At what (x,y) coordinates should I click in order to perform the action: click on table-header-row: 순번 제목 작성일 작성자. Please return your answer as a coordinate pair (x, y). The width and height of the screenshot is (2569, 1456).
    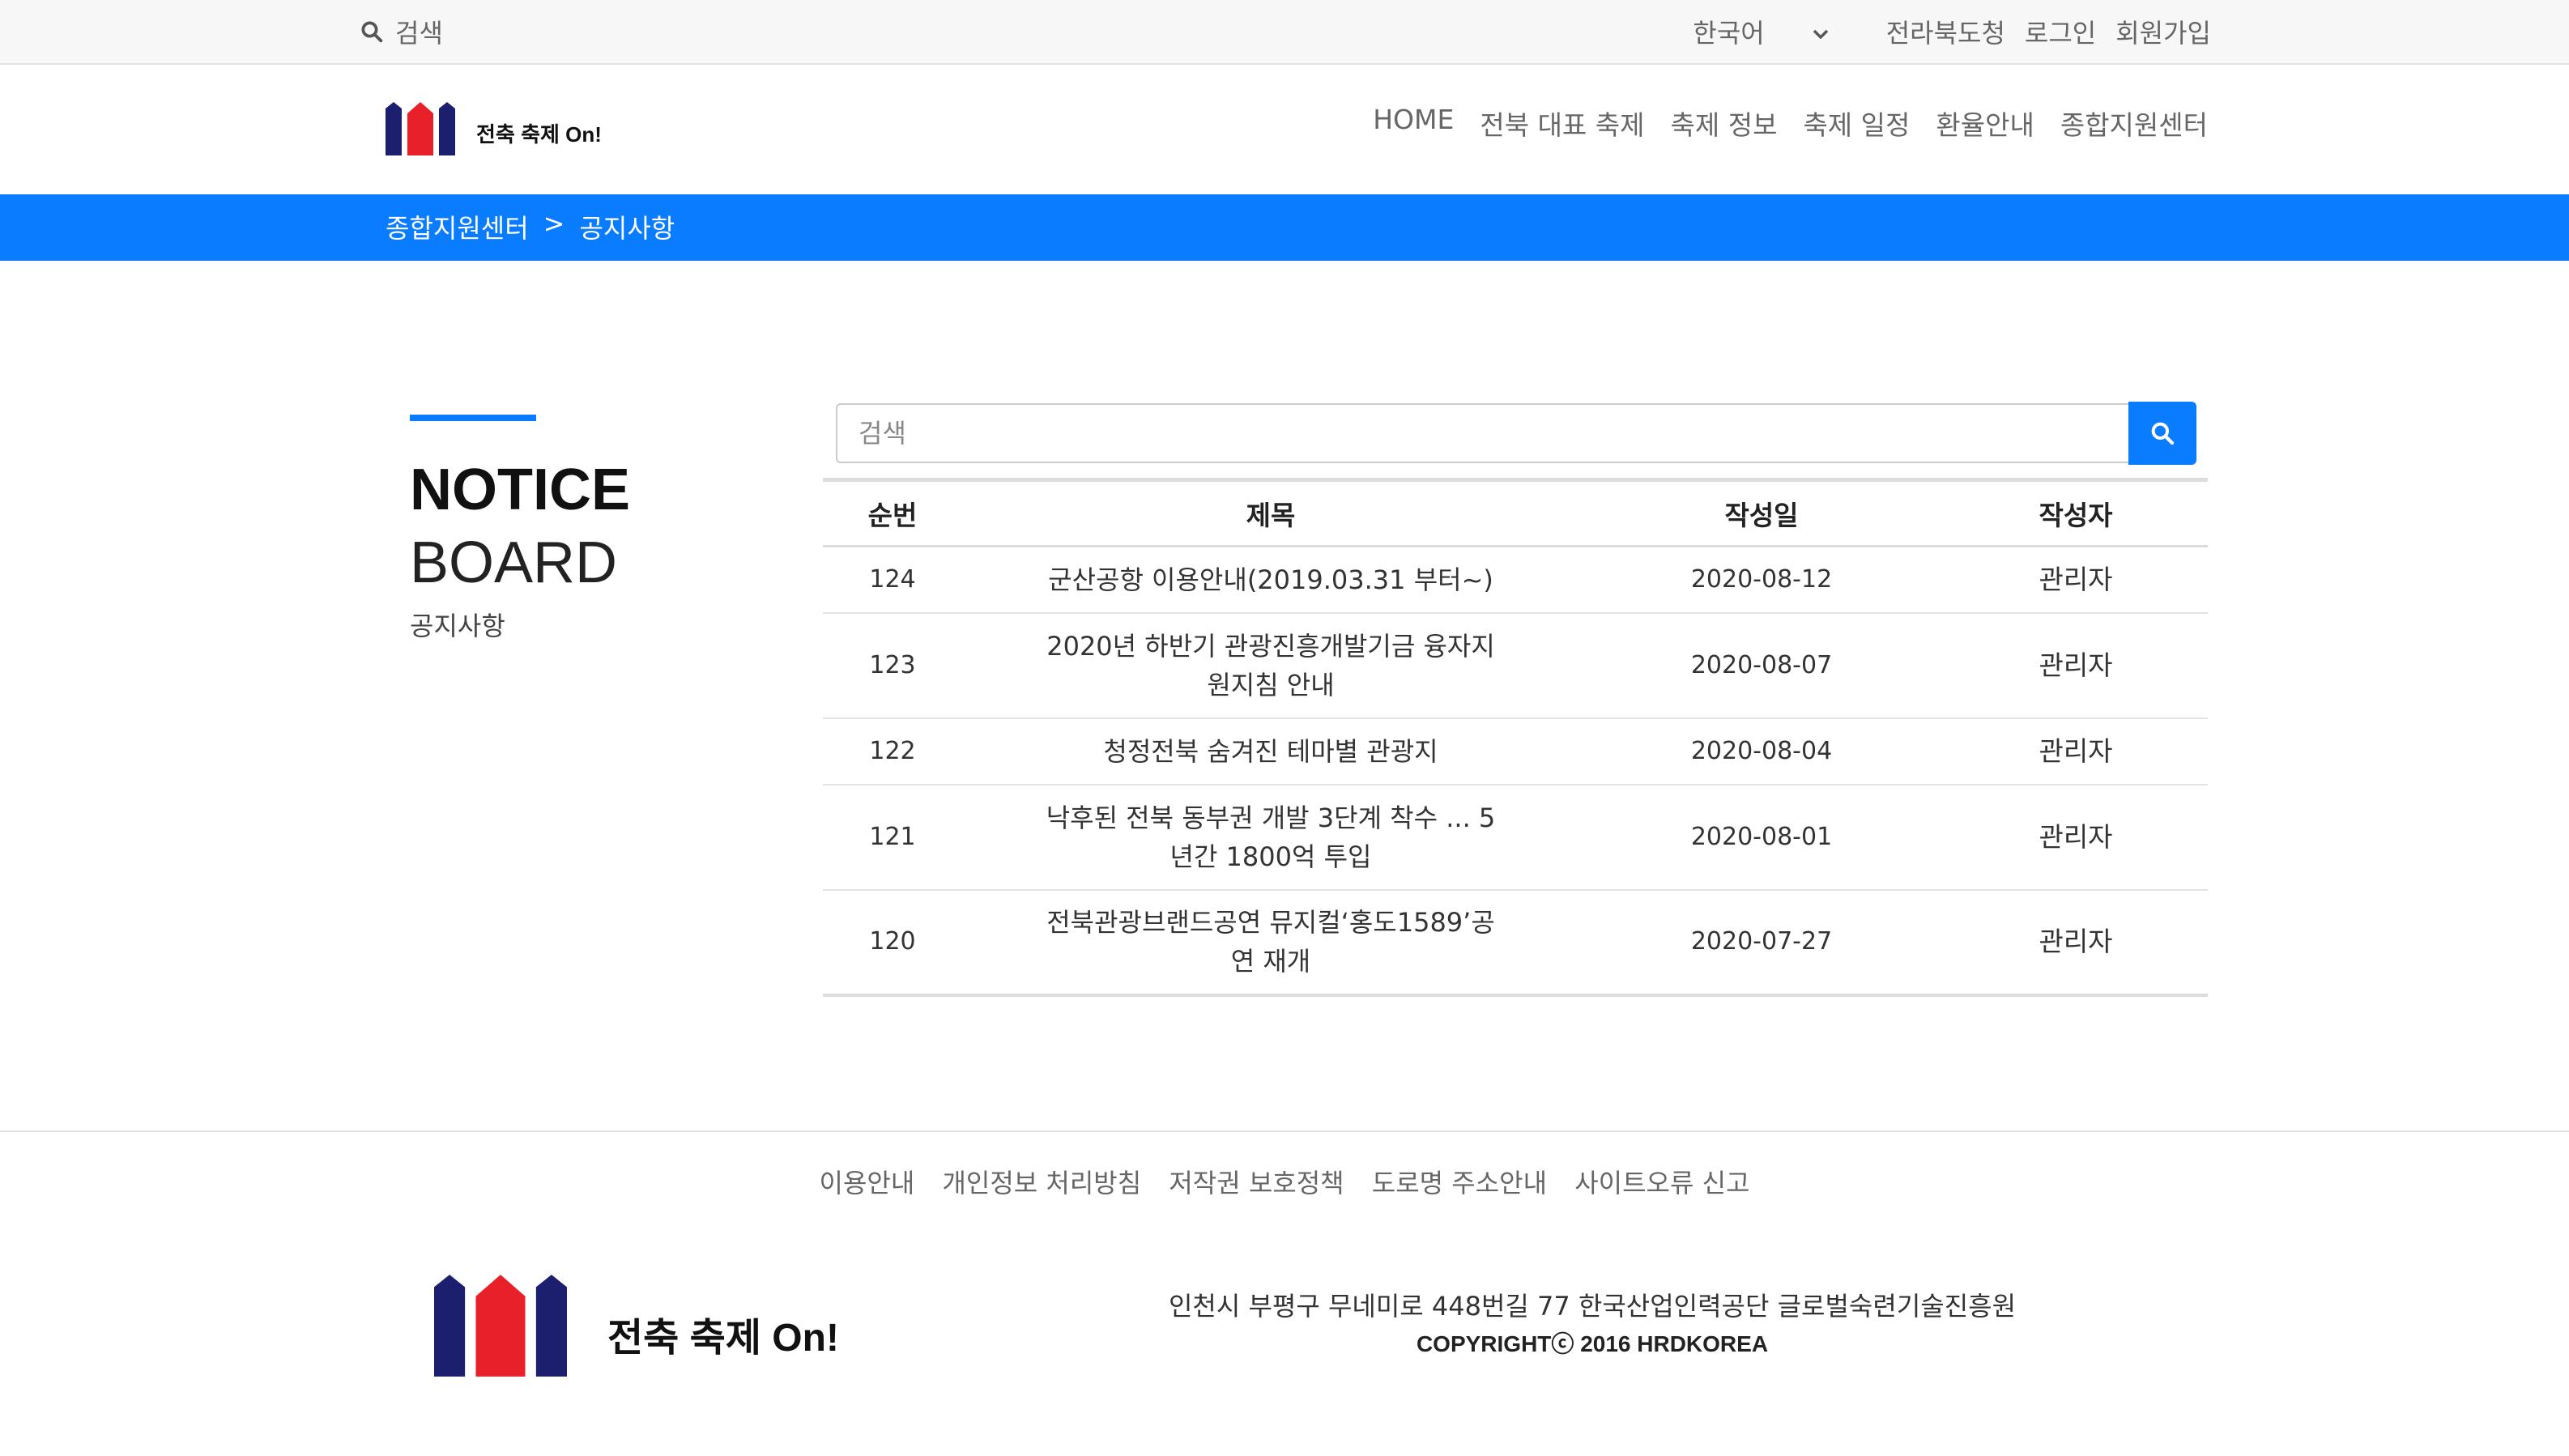
    Looking at the image, I should click on (1515, 513).